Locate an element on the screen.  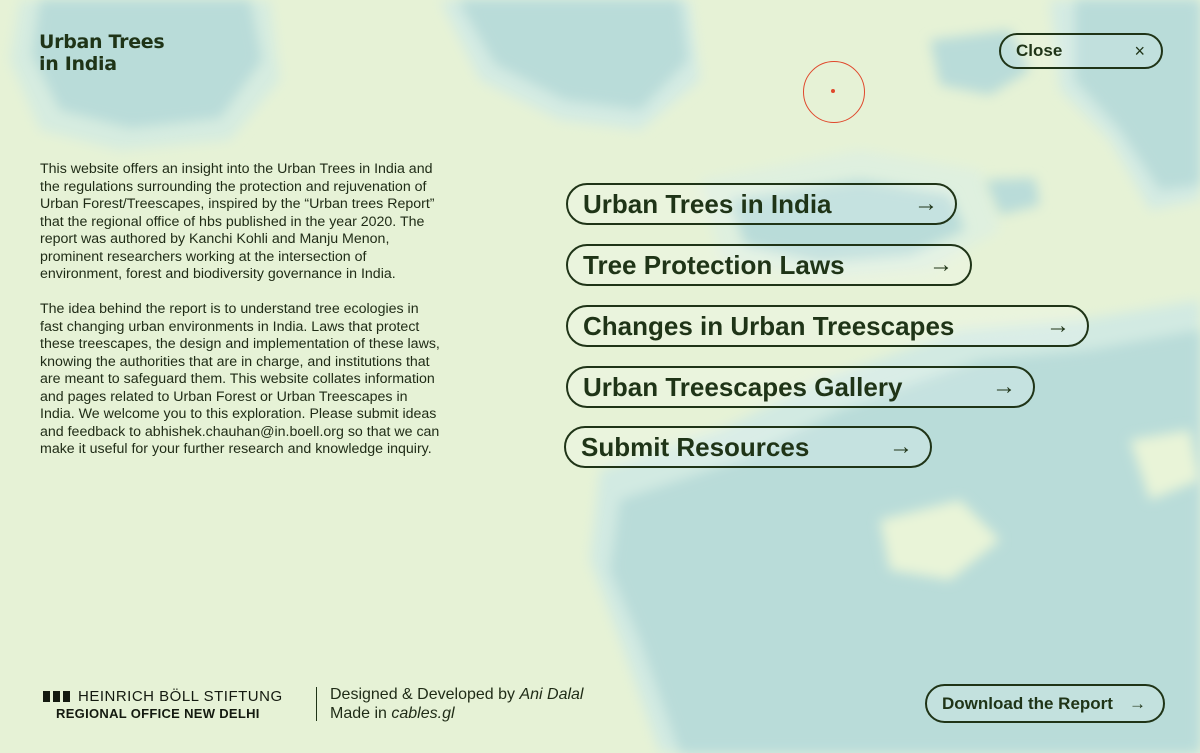
cursor-ring-icon is located at coordinates (834, 92).